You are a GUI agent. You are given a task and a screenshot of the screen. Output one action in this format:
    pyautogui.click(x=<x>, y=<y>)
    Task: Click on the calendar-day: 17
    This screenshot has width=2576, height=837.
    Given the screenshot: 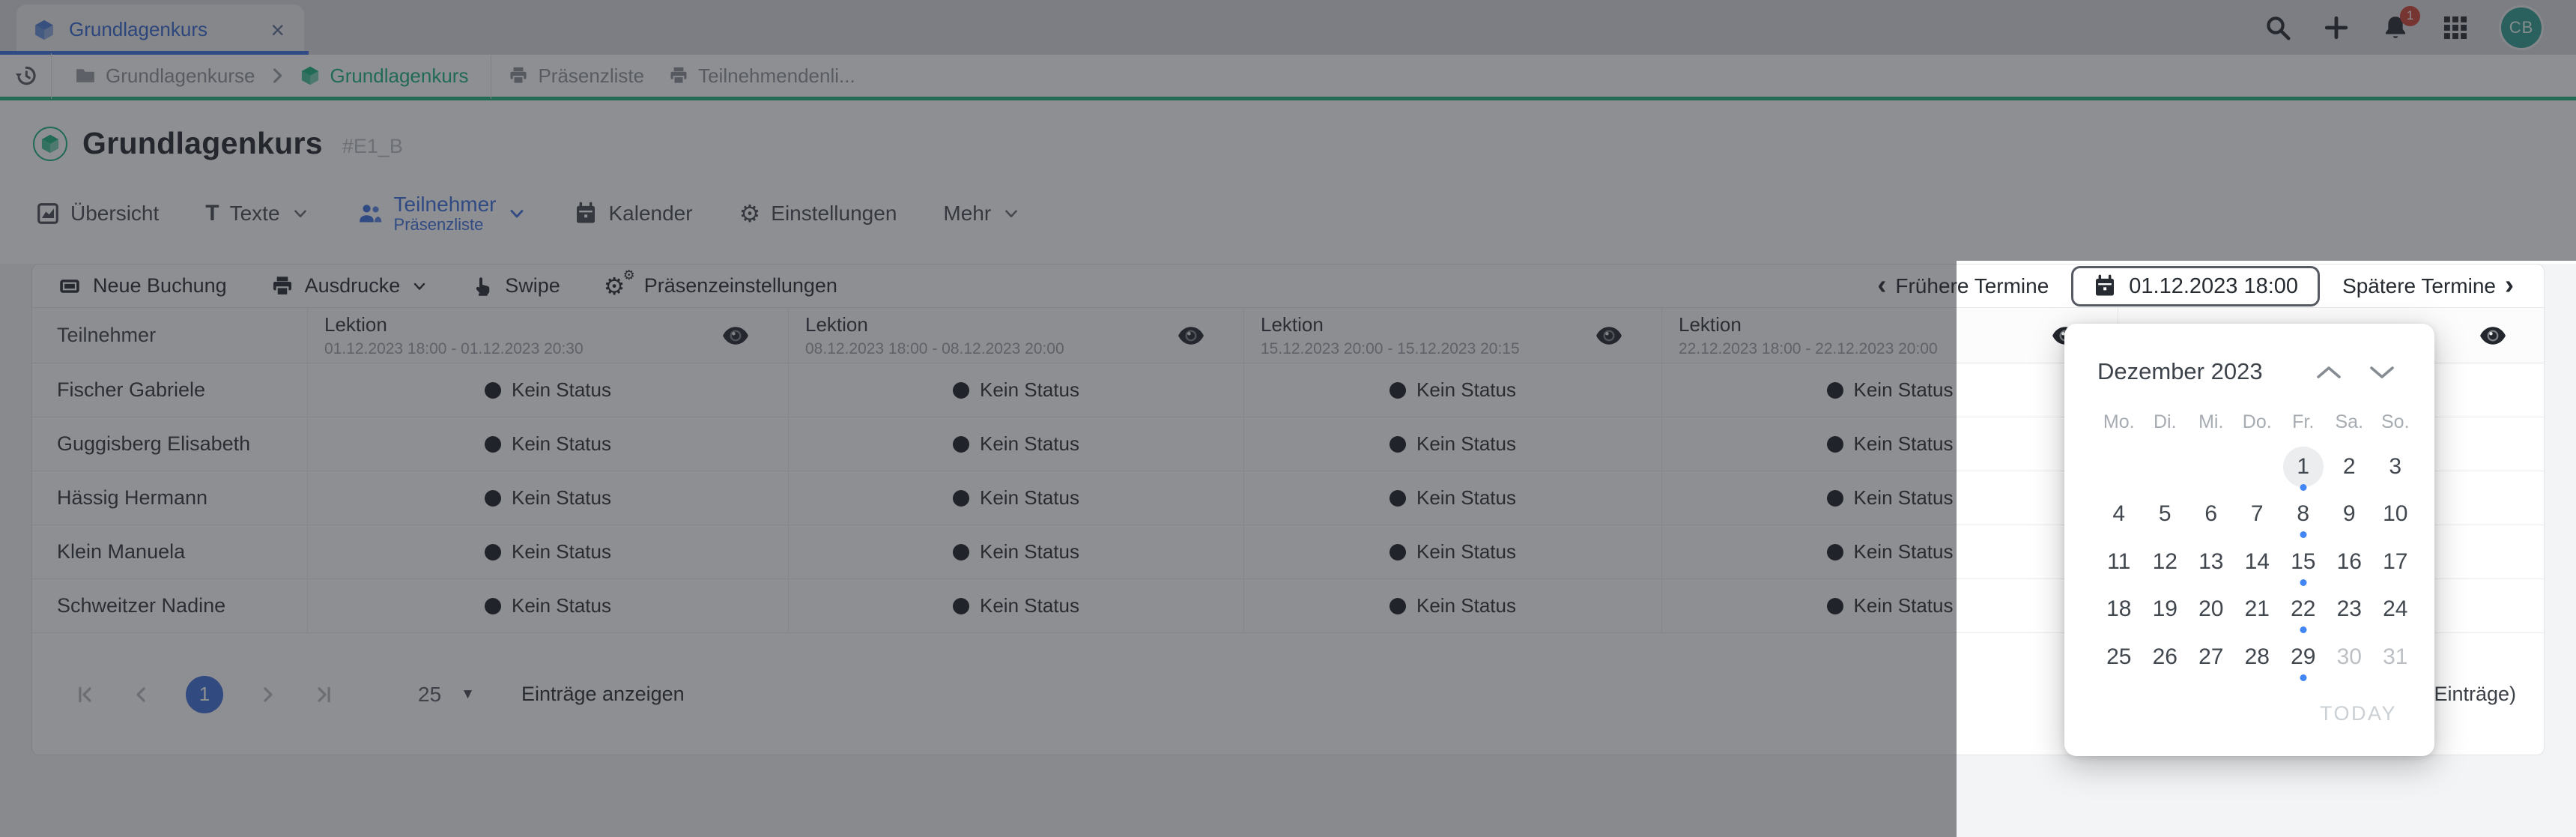 What is the action you would take?
    pyautogui.click(x=2395, y=562)
    